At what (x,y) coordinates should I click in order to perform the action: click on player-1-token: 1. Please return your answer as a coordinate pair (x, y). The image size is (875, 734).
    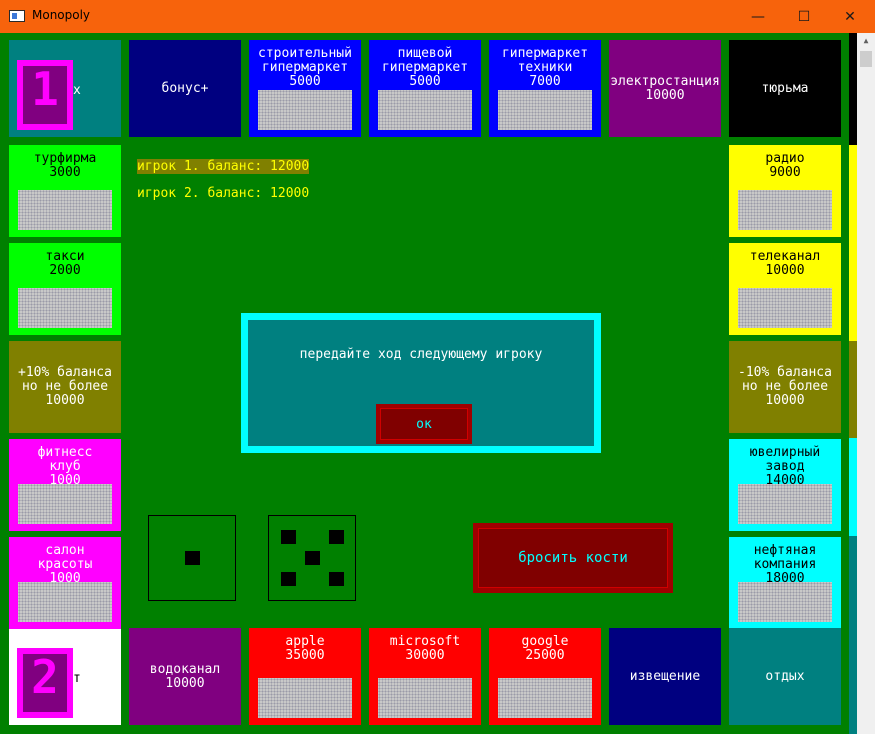
    Looking at the image, I should click on (45, 95).